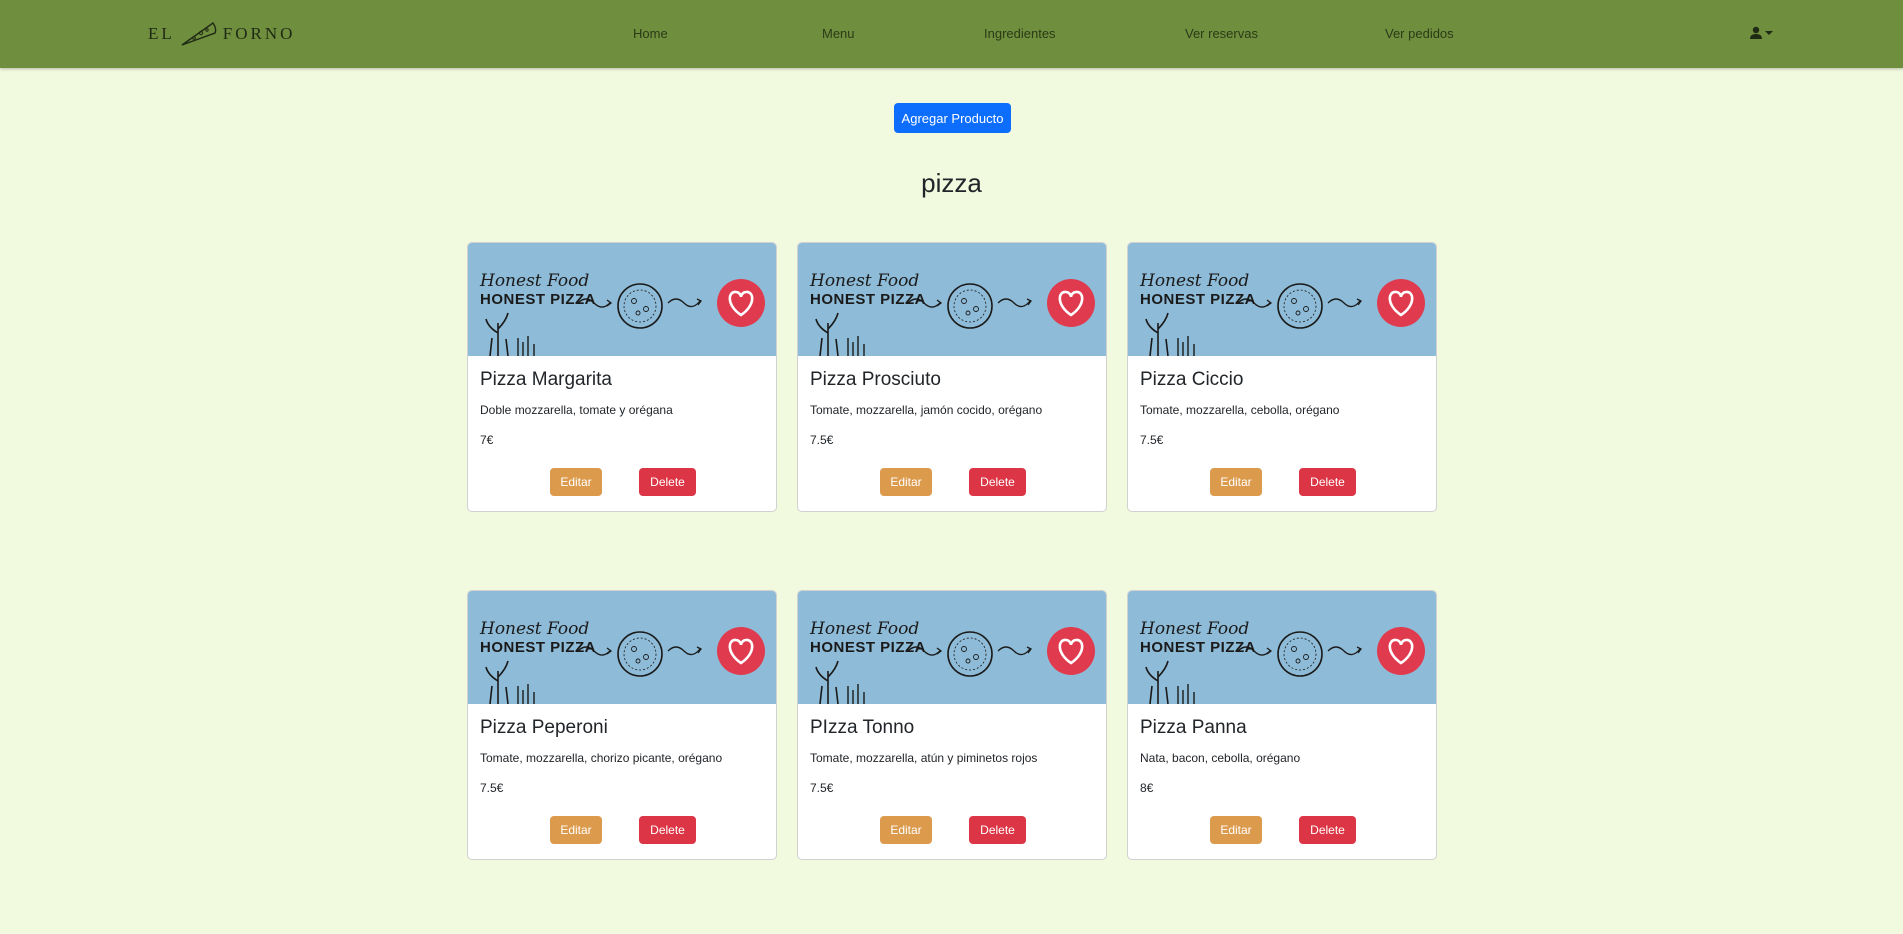 This screenshot has height=934, width=1903. Describe the element at coordinates (544, 727) in the screenshot. I see `product-name: Pizza Peperoni` at that location.